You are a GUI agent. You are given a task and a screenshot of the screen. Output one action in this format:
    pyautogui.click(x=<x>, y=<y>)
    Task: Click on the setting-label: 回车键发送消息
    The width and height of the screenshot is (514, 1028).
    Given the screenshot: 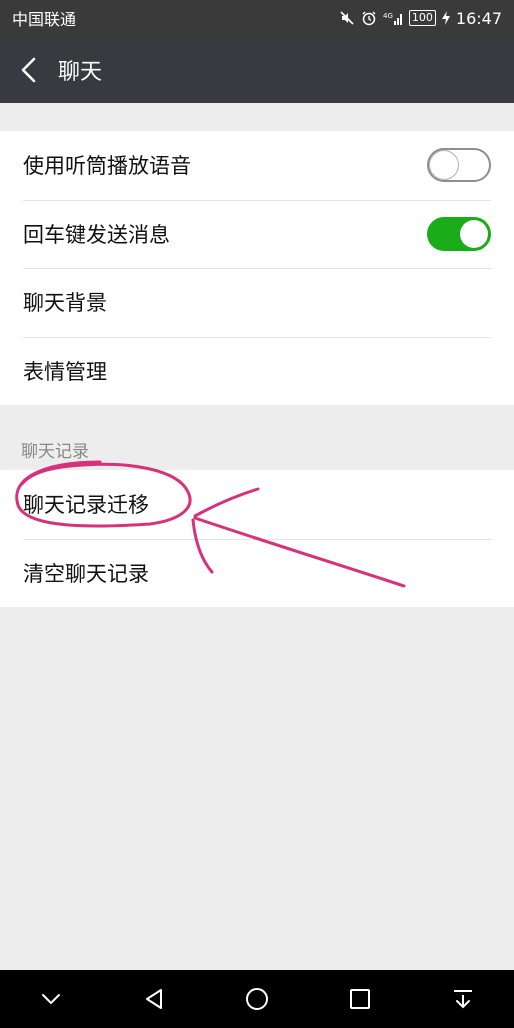 What is the action you would take?
    pyautogui.click(x=96, y=234)
    